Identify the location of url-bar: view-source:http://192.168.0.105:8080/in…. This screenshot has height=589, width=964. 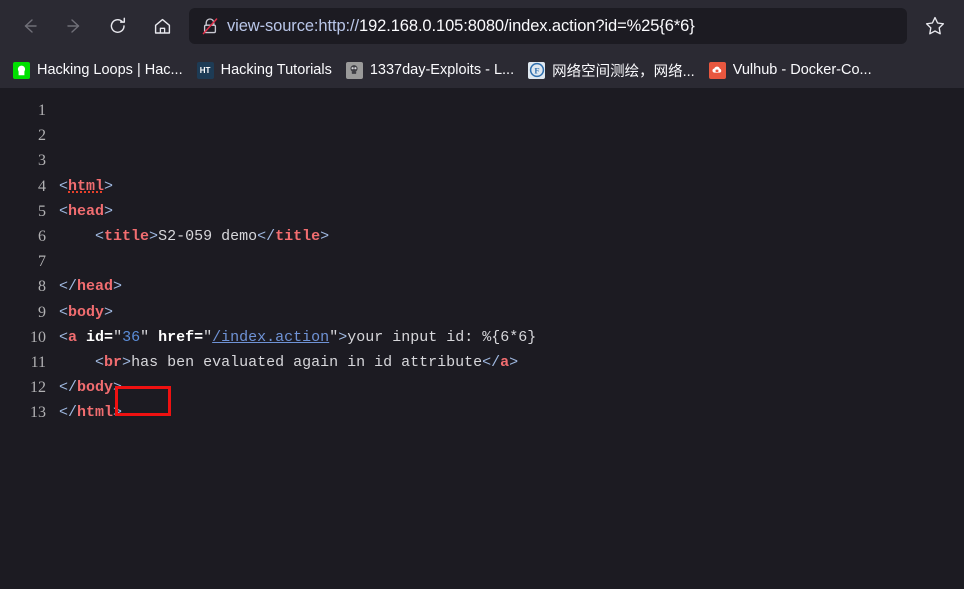
(548, 26).